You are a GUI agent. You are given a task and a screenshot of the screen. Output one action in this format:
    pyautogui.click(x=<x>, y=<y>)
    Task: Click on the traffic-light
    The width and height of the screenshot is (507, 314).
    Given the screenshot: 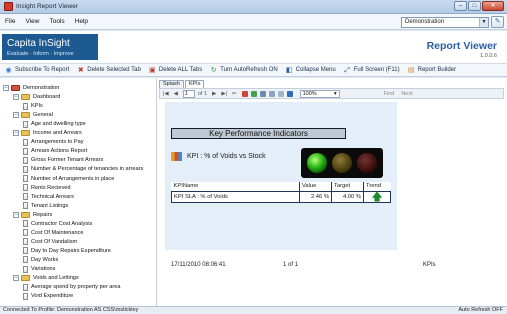 What is the action you would take?
    pyautogui.click(x=342, y=163)
    